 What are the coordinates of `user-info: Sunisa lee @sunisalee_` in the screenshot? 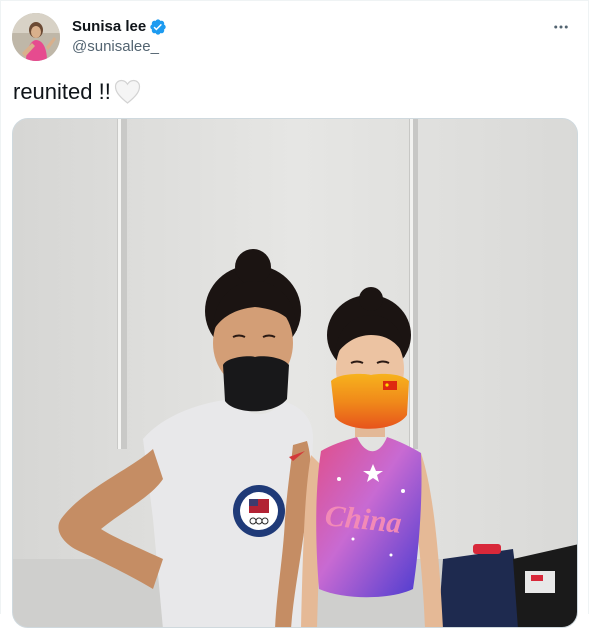 It's located at (119, 37).